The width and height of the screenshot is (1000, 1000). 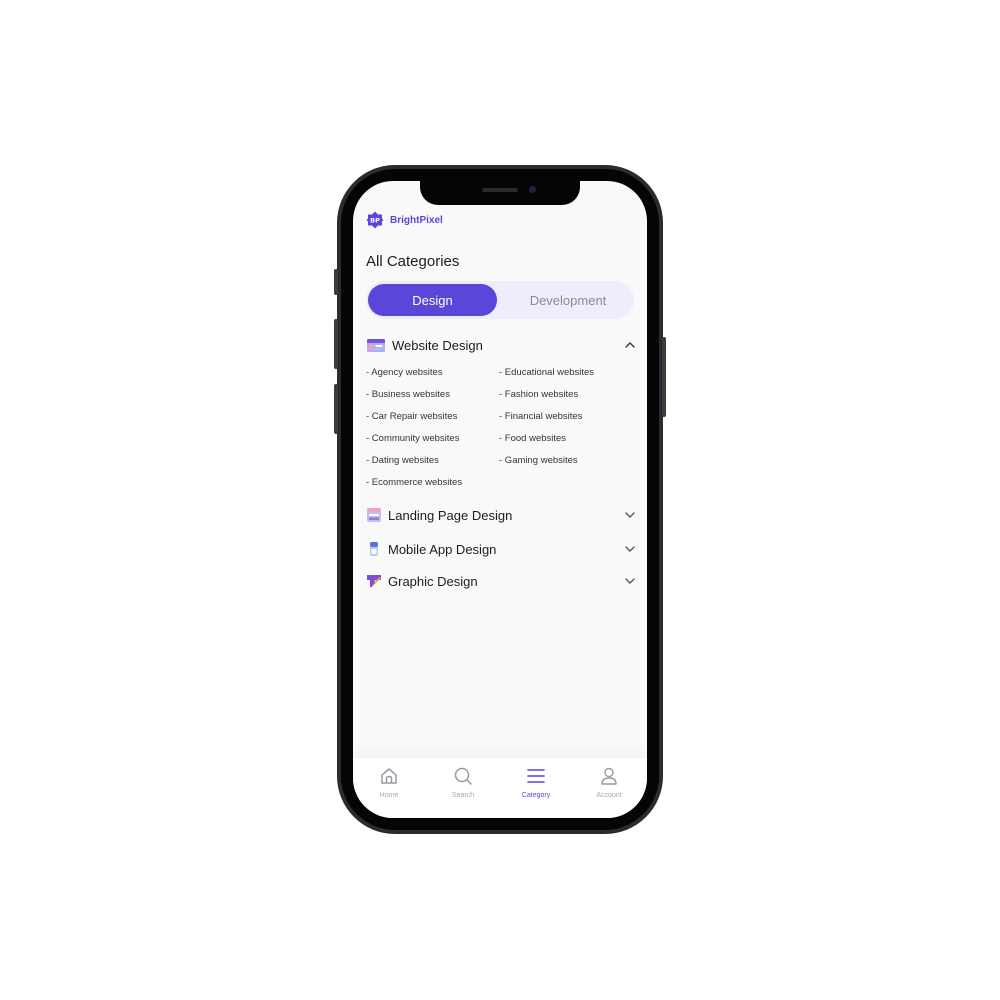 I want to click on menu-icon, so click(x=536, y=776).